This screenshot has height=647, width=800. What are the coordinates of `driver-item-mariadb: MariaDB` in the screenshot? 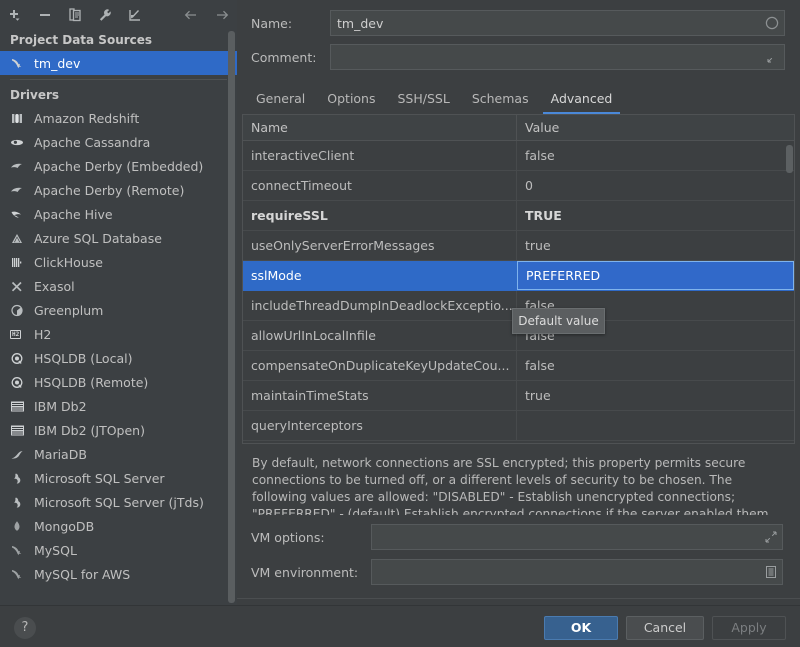 It's located at (118, 454).